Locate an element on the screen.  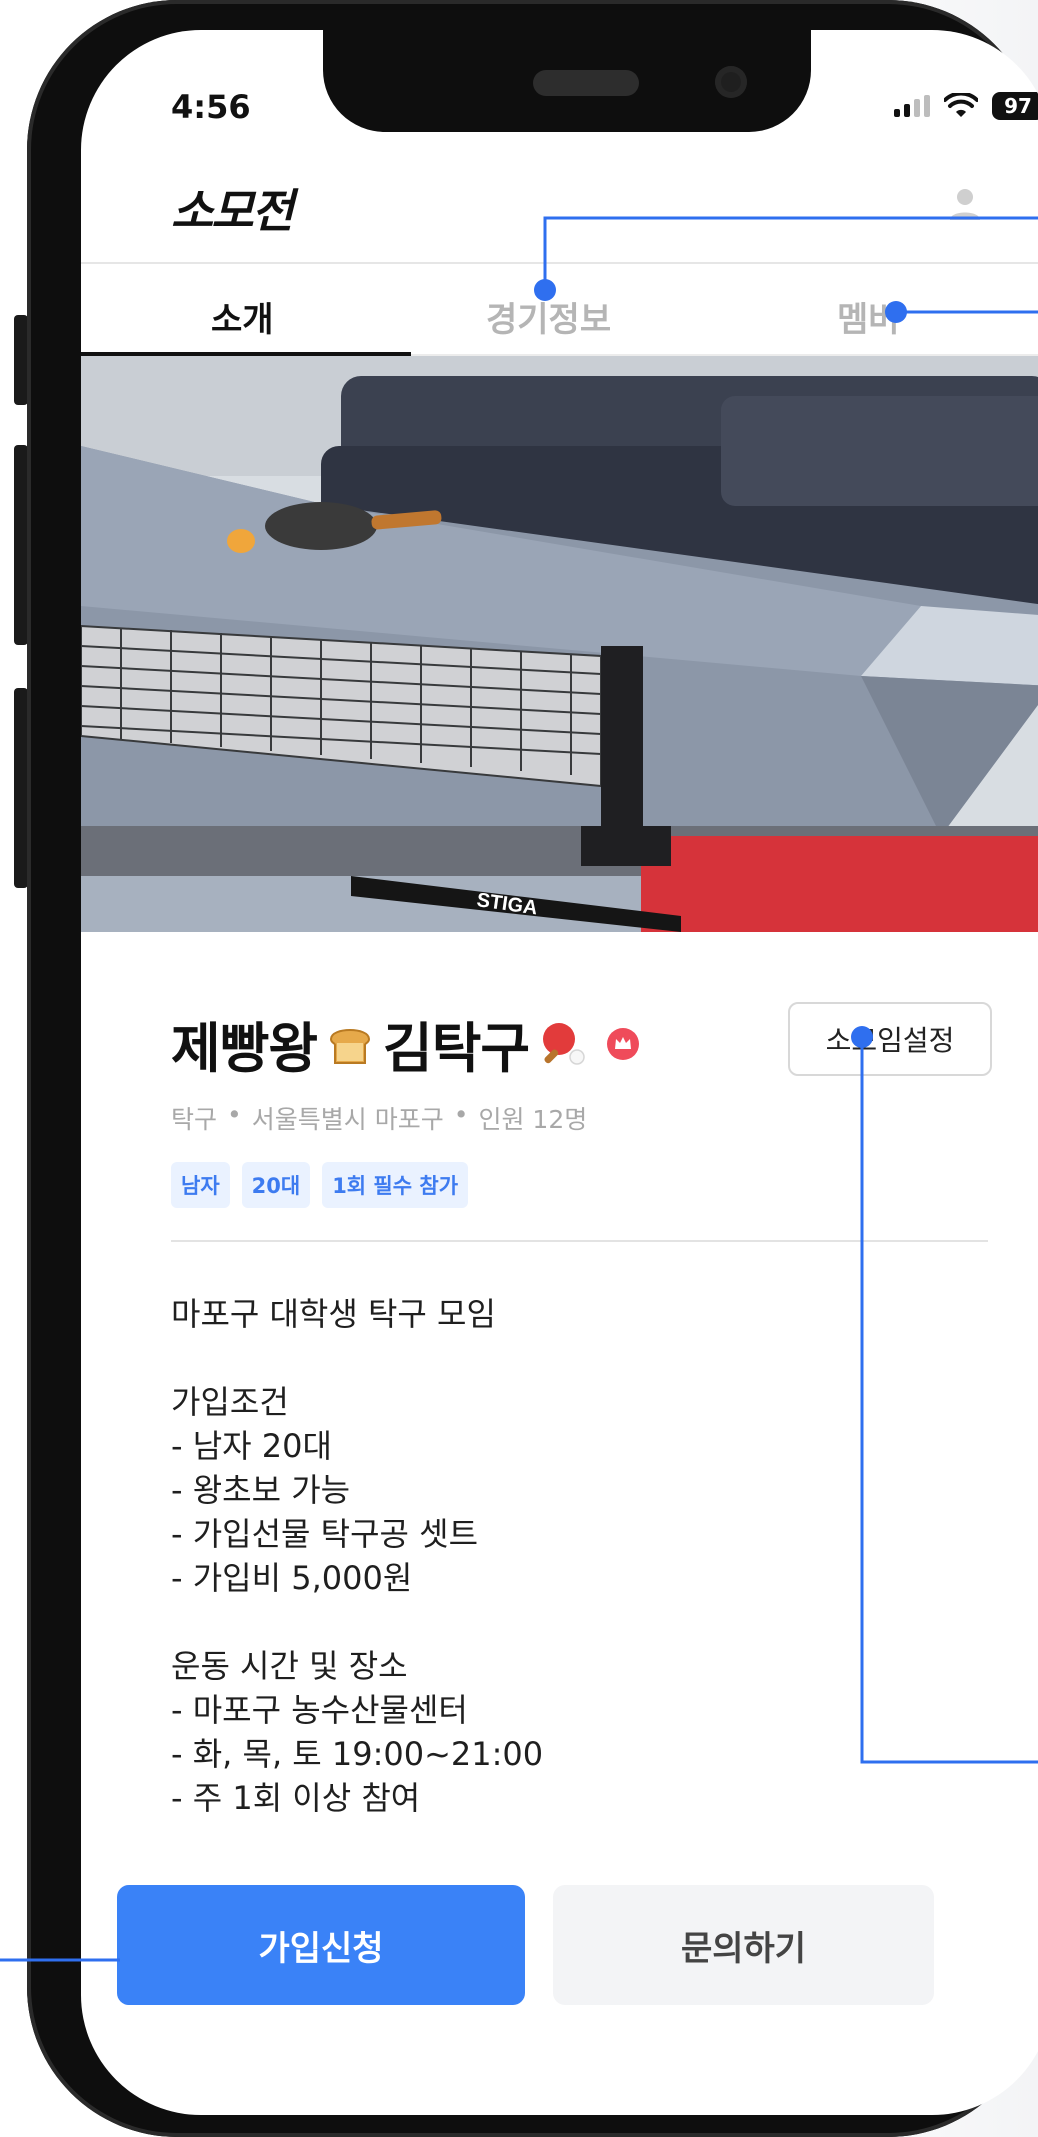
volume-up-button is located at coordinates (21, 545).